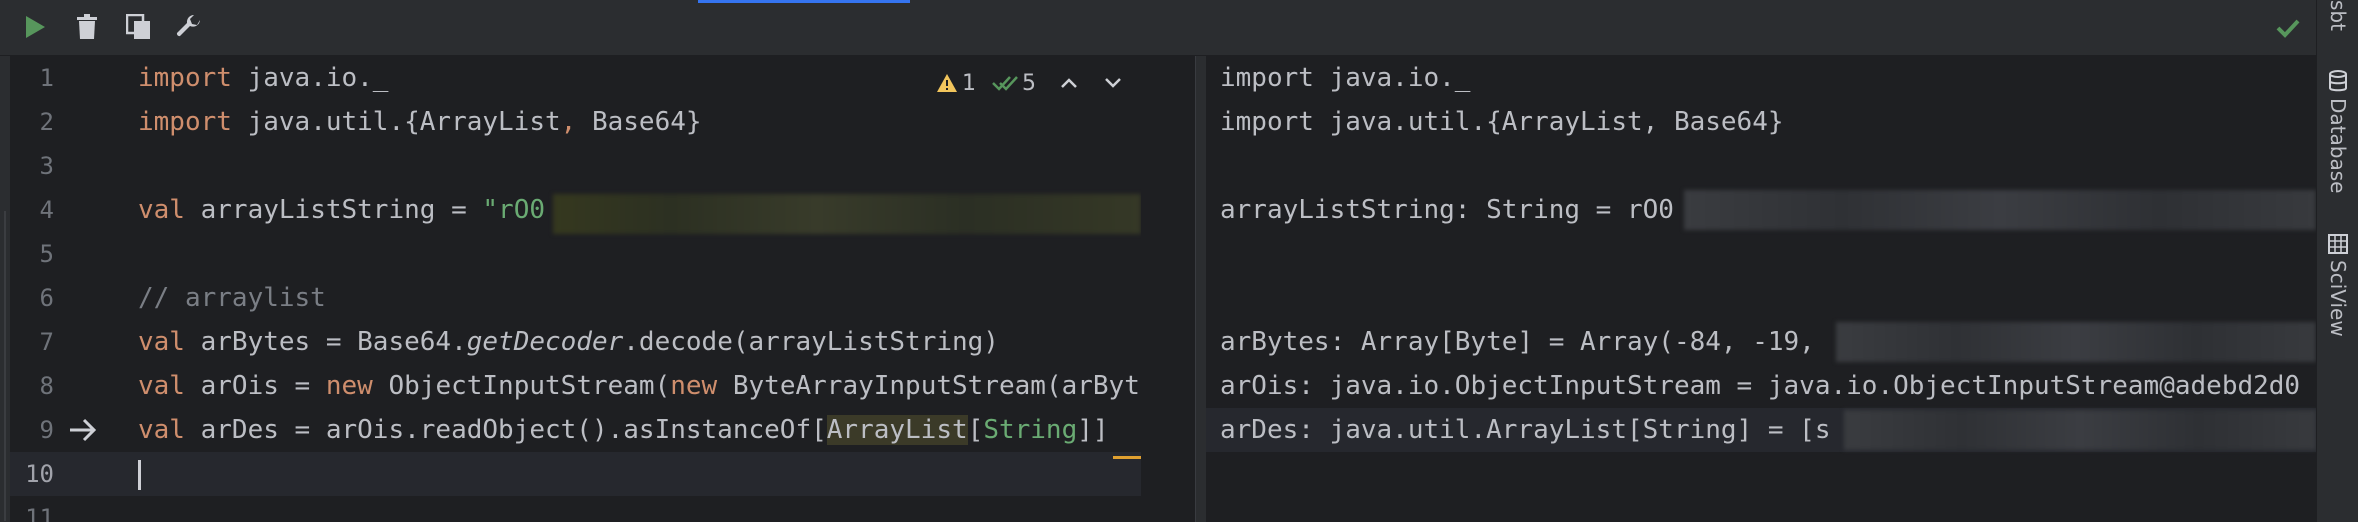 The height and width of the screenshot is (522, 2358). What do you see at coordinates (46, 342) in the screenshot?
I see `line-number: 7` at bounding box center [46, 342].